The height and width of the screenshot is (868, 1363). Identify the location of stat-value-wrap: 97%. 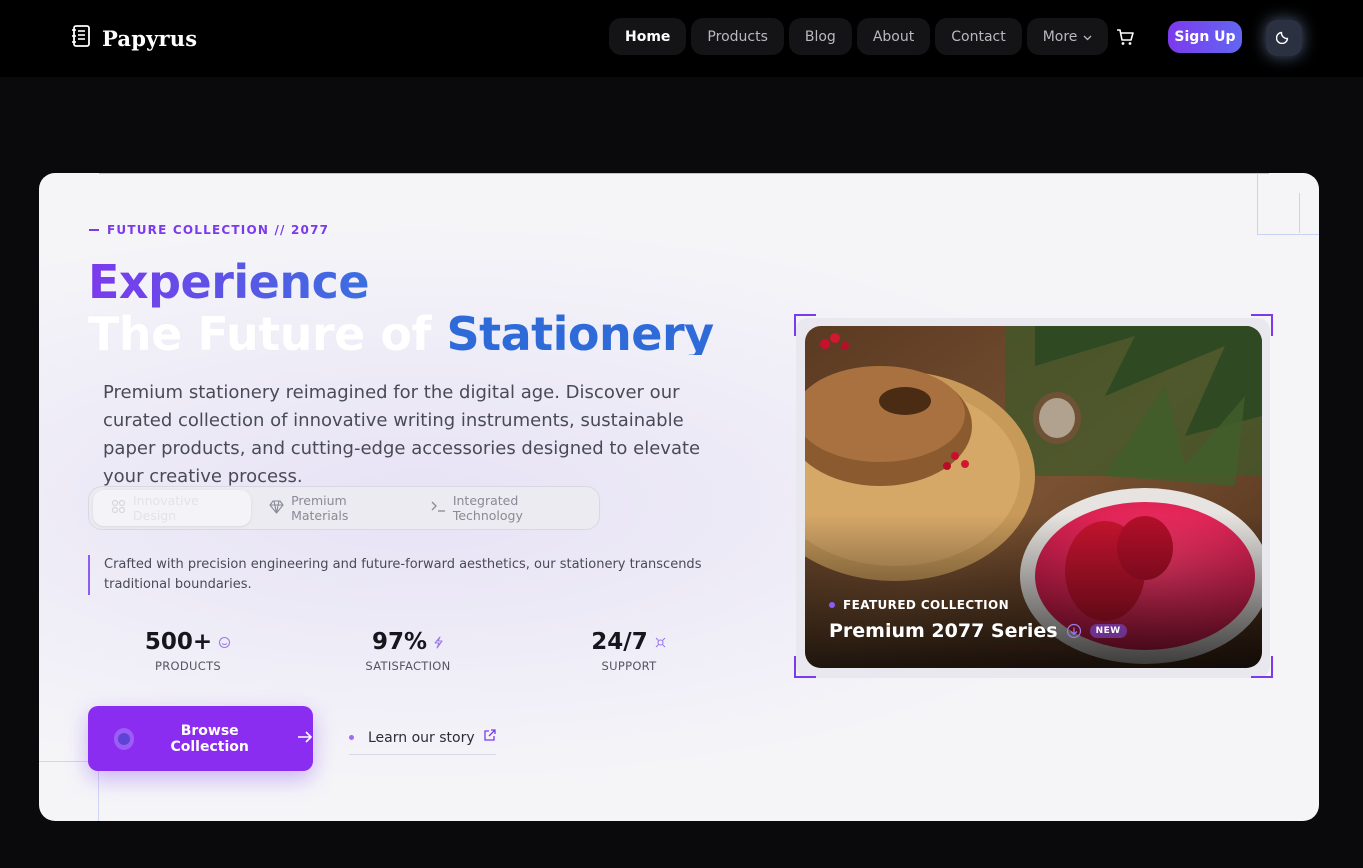
(408, 642).